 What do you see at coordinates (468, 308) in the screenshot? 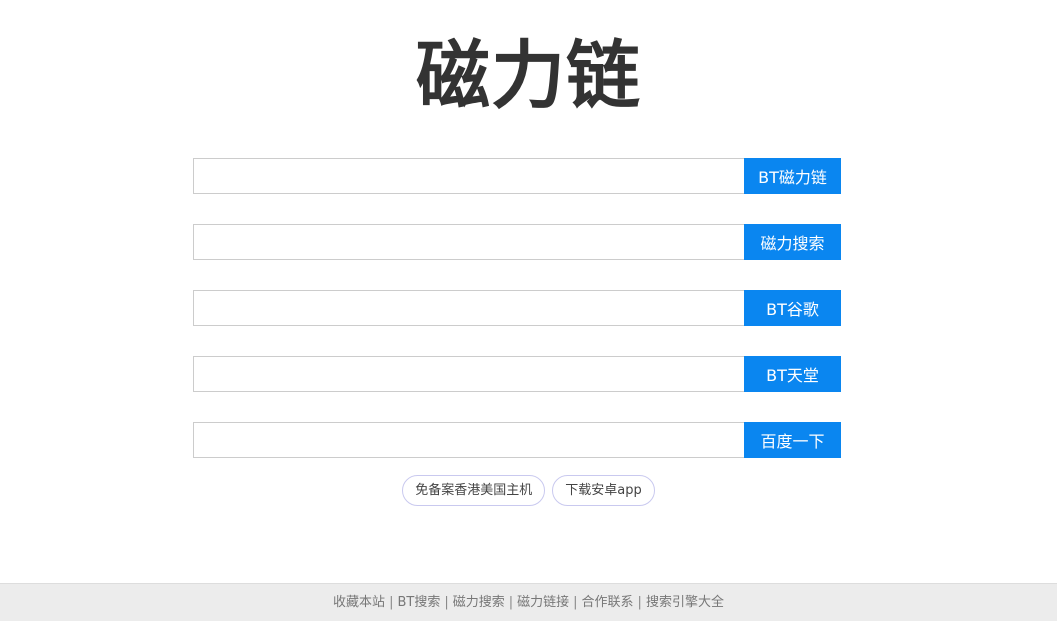
I see `search-input-bt-google` at bounding box center [468, 308].